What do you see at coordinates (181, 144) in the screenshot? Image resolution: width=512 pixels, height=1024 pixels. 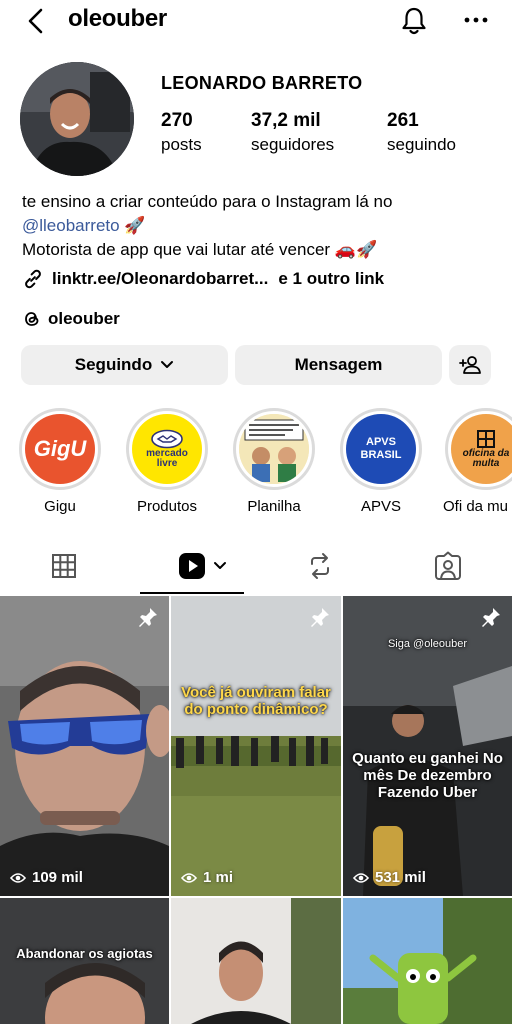 I see `stat-posts-label: posts` at bounding box center [181, 144].